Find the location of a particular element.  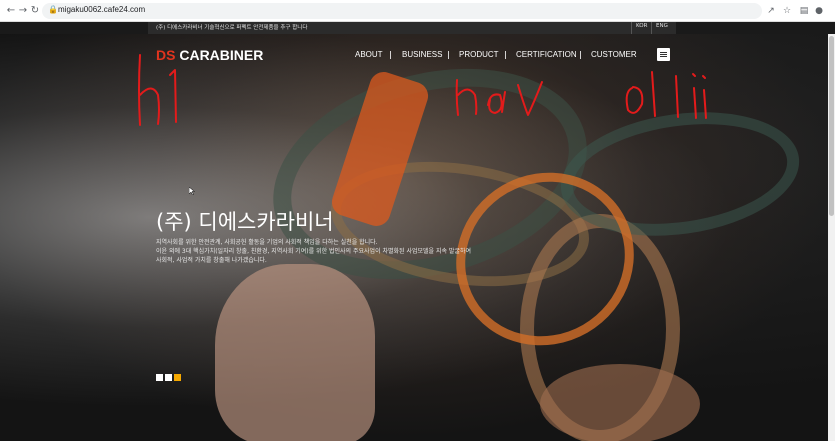

hero-desc-line: 사회적, 사업적 가치를 창출해 나가겠습니다. is located at coordinates (211, 260).